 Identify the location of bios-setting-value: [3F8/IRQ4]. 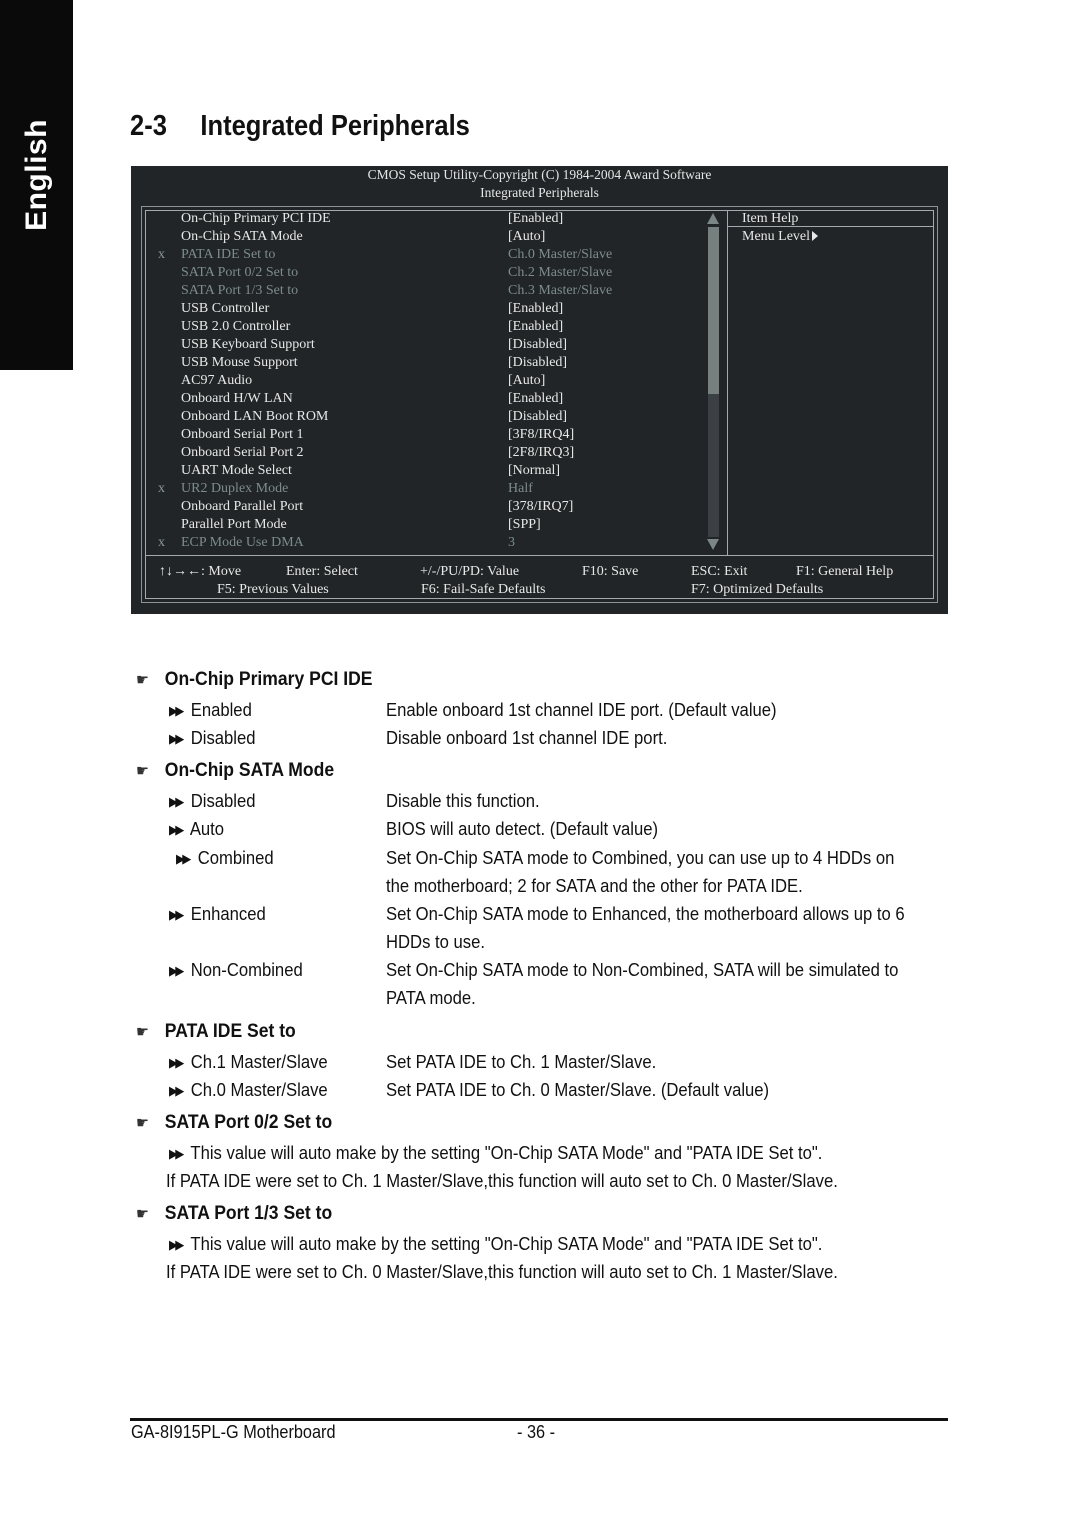
(541, 435).